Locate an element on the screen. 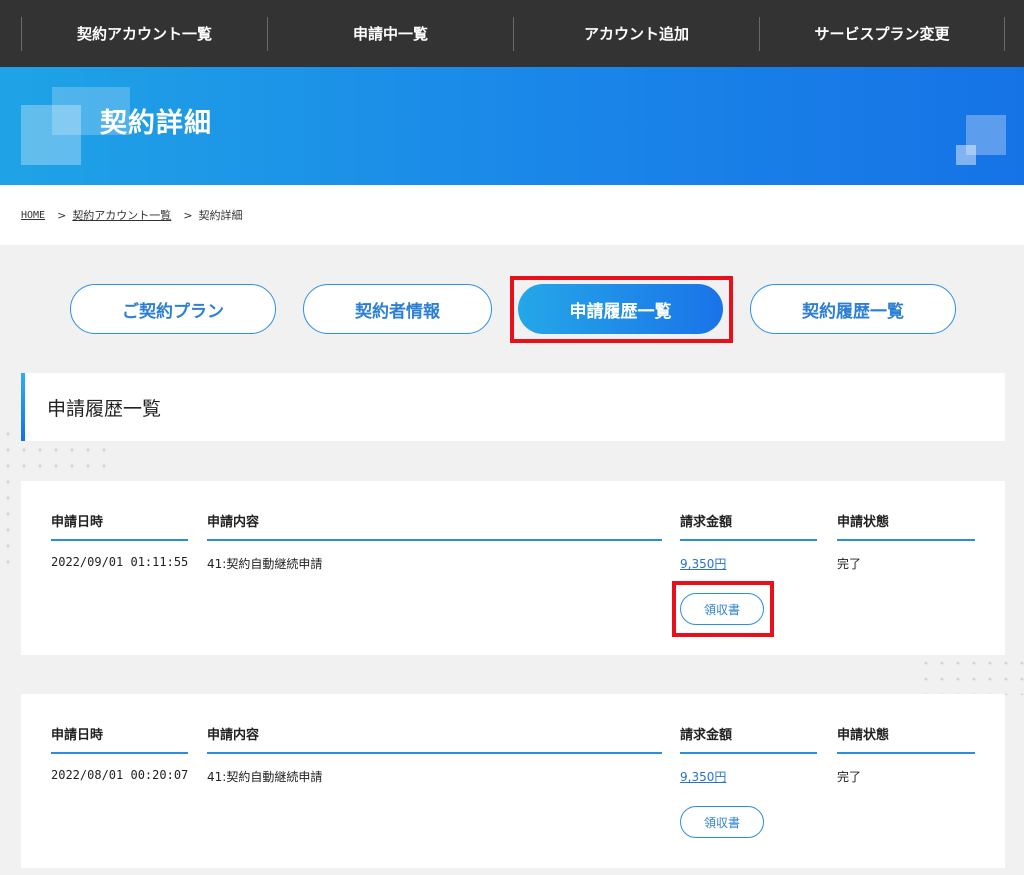 The width and height of the screenshot is (1024, 875). tab-contractor-info: 契約者情報 is located at coordinates (397, 309).